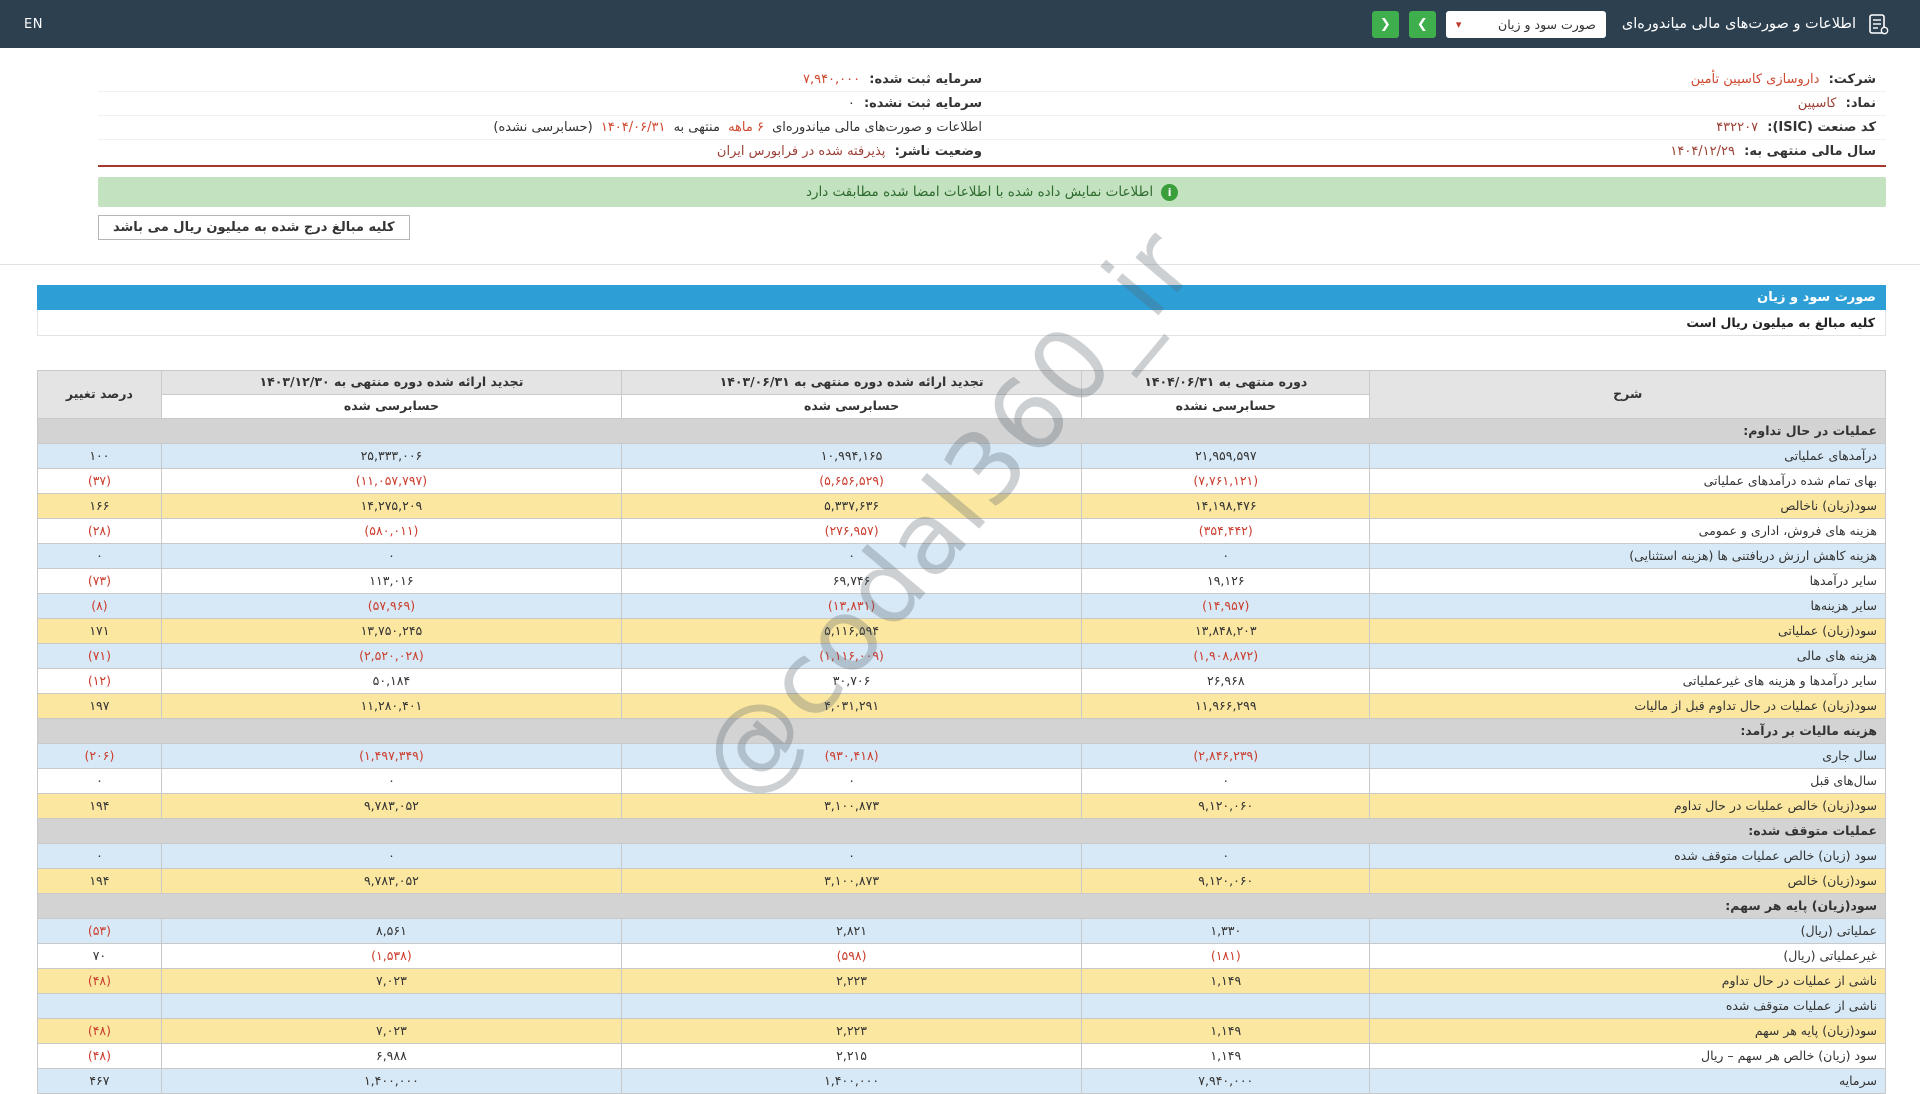 This screenshot has height=1094, width=1920. Describe the element at coordinates (1627, 881) in the screenshot. I see `row-label: سود(زیان) خالص` at that location.